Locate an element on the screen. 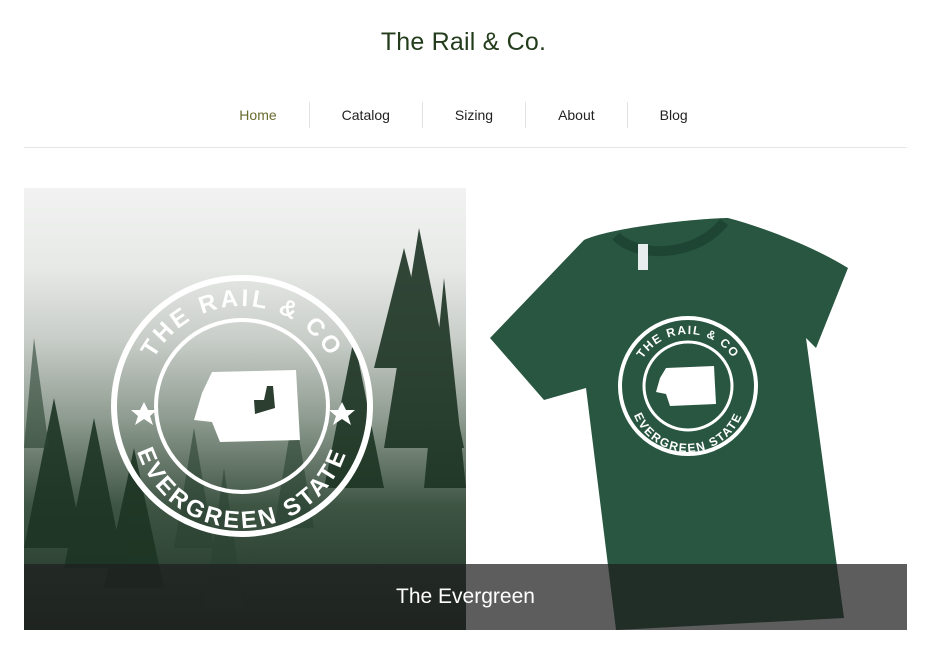 This screenshot has height=648, width=927. site-title: The Rail & Co. is located at coordinates (463, 42).